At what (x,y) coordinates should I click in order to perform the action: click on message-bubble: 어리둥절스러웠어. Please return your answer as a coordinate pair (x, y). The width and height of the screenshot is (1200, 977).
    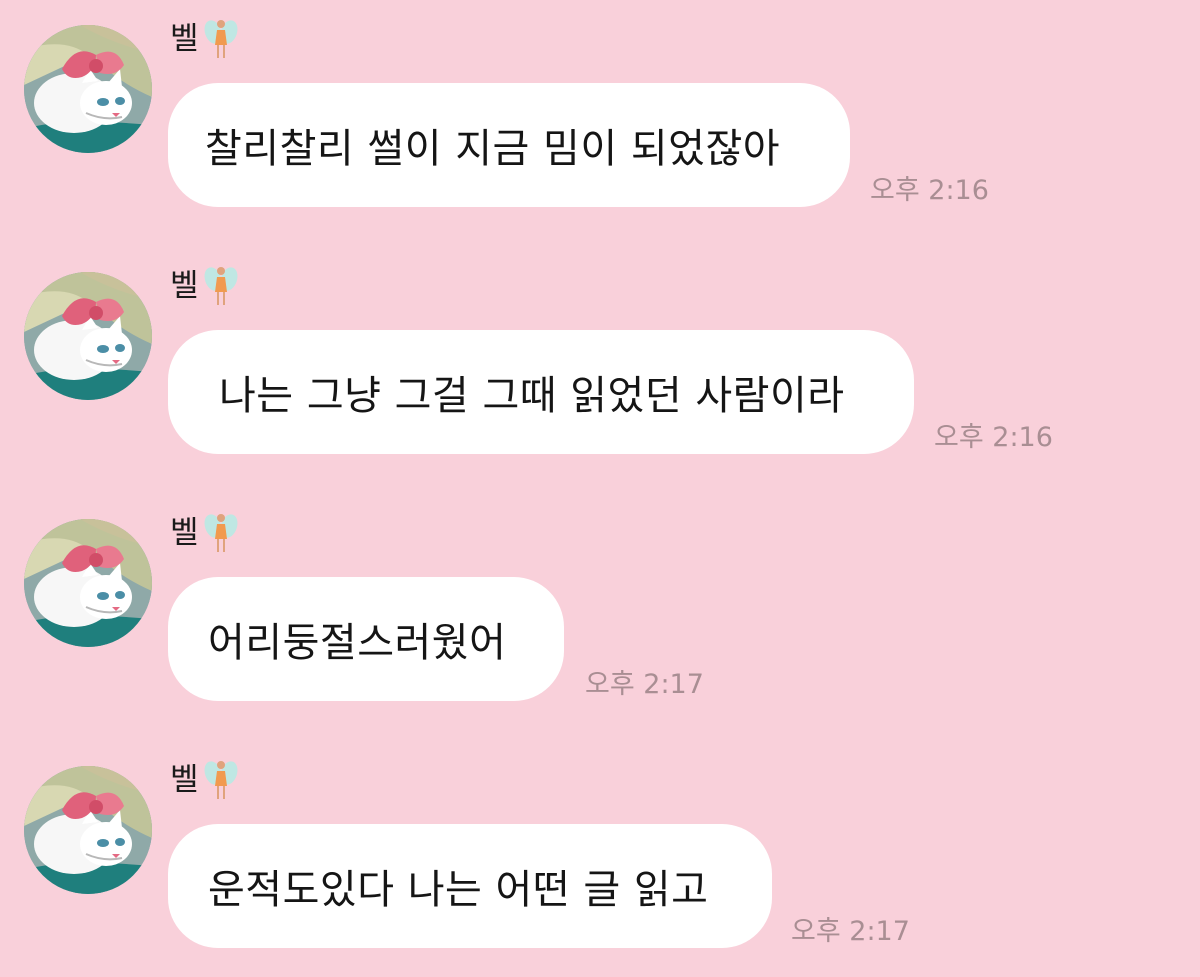
    Looking at the image, I should click on (366, 639).